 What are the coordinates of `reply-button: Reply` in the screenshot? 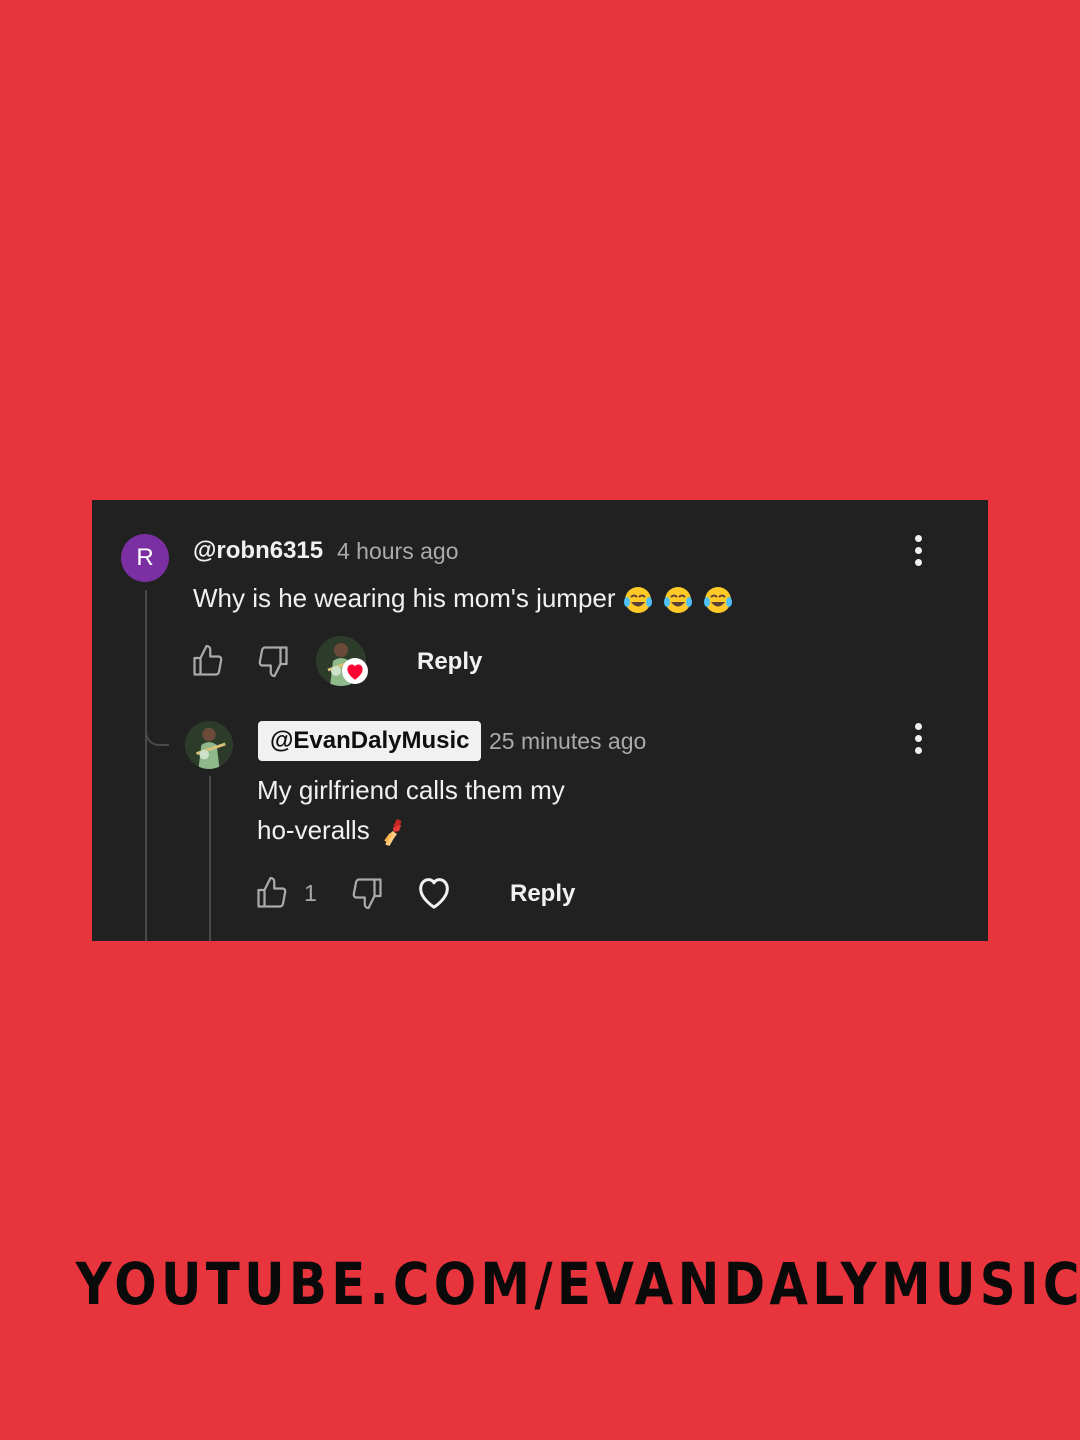 It's located at (449, 662).